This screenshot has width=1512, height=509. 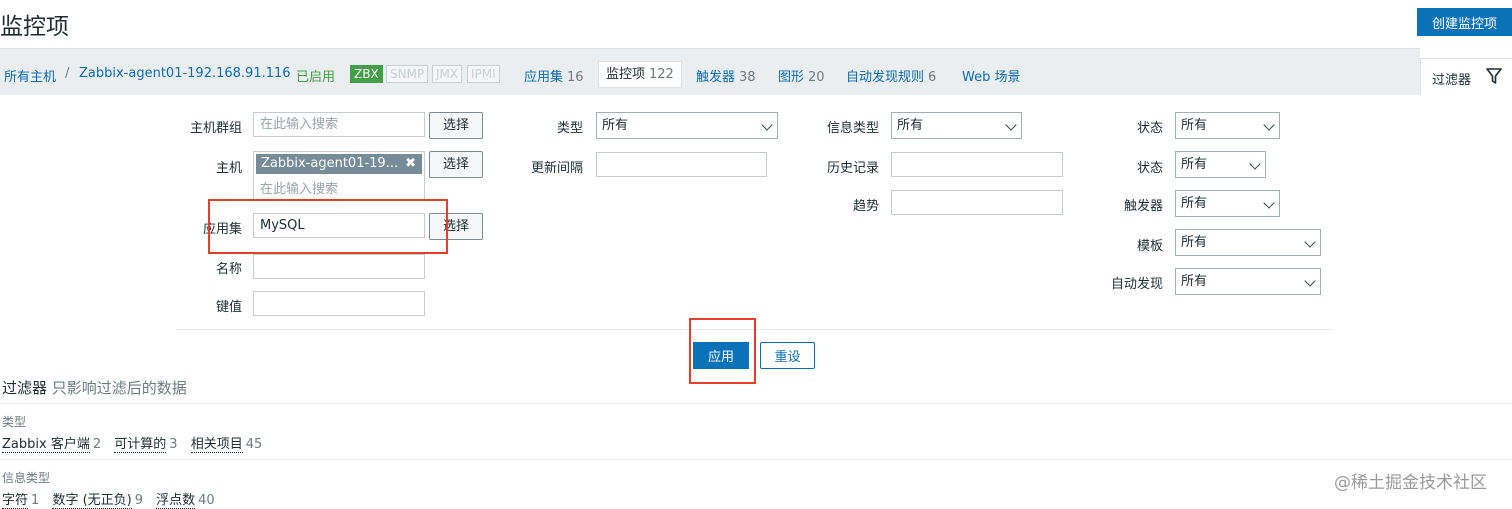 What do you see at coordinates (865, 206) in the screenshot?
I see `trends-label: 趋势` at bounding box center [865, 206].